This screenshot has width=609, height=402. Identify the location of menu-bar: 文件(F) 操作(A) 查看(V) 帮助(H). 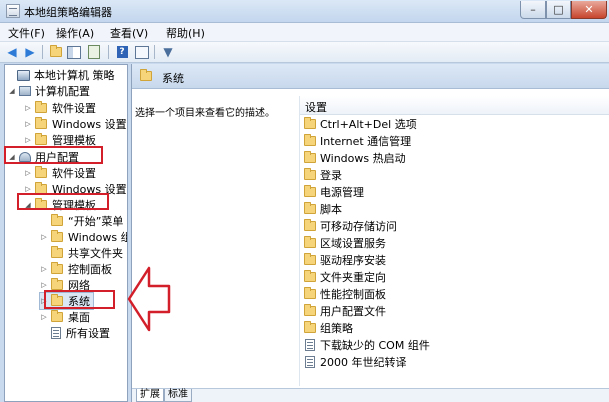
(304, 32).